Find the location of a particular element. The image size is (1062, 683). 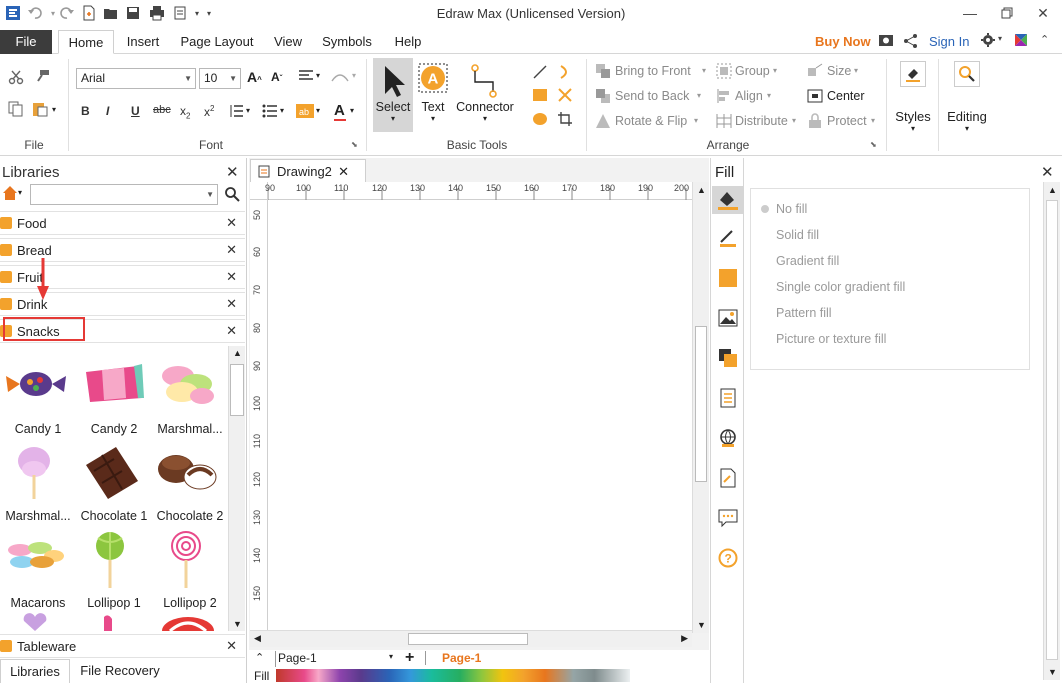

size-label: Size is located at coordinates (839, 71).